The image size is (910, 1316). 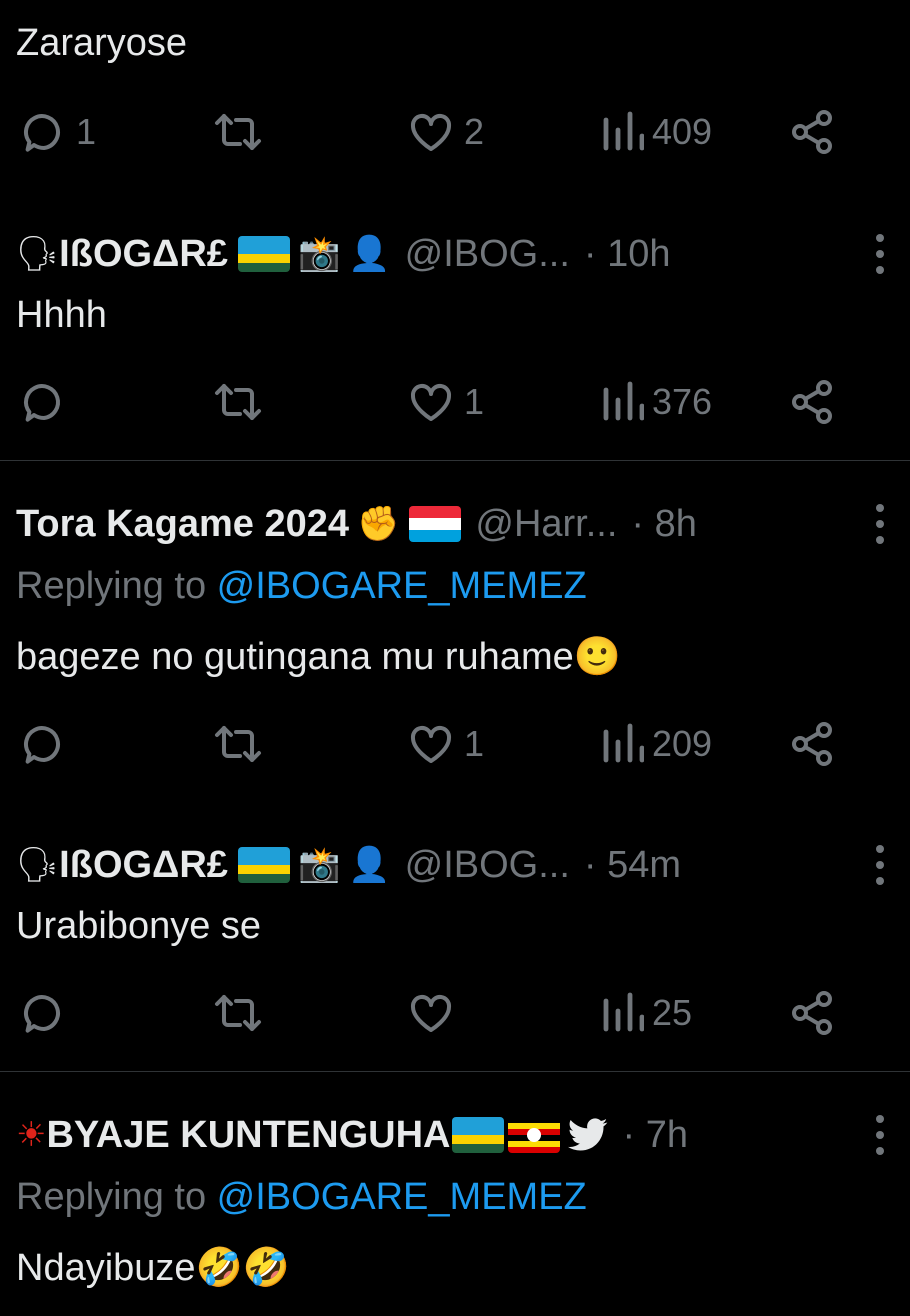 I want to click on timestamp: · 54m, so click(x=632, y=865).